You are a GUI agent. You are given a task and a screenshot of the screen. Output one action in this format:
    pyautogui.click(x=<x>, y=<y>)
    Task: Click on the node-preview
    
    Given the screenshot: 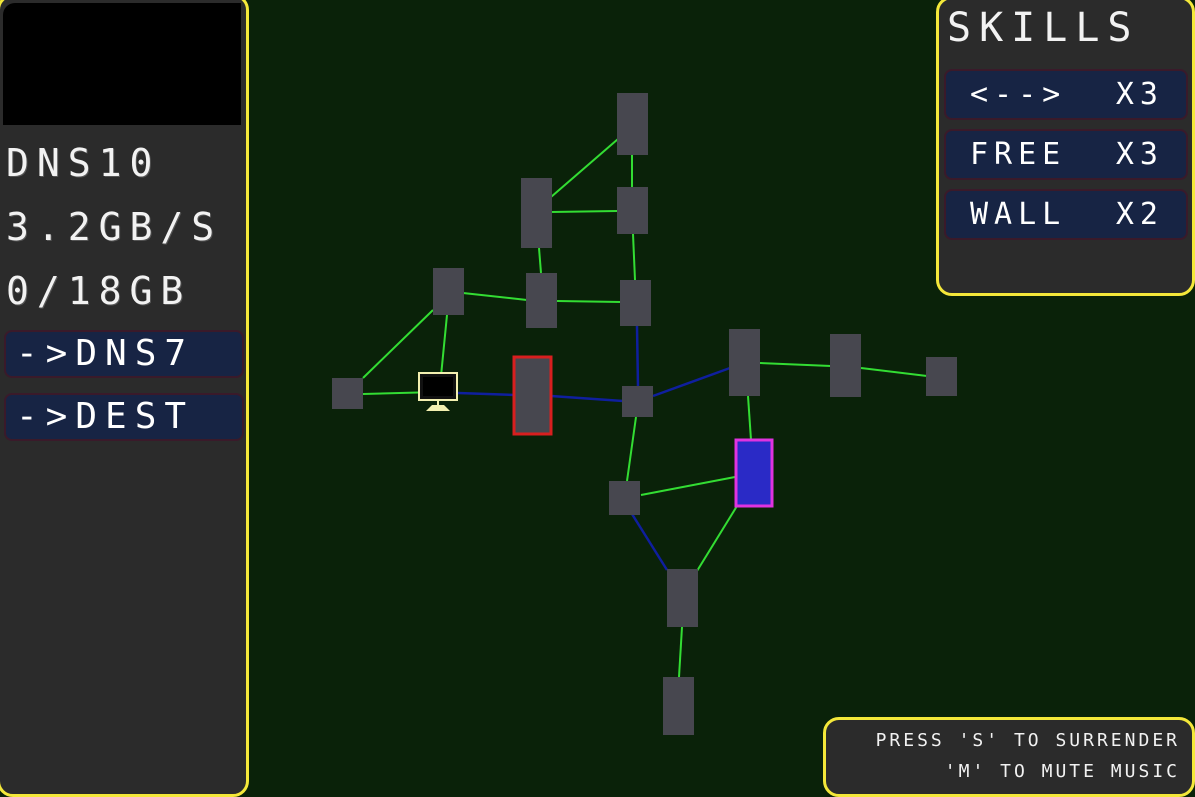 What is the action you would take?
    pyautogui.click(x=122, y=64)
    